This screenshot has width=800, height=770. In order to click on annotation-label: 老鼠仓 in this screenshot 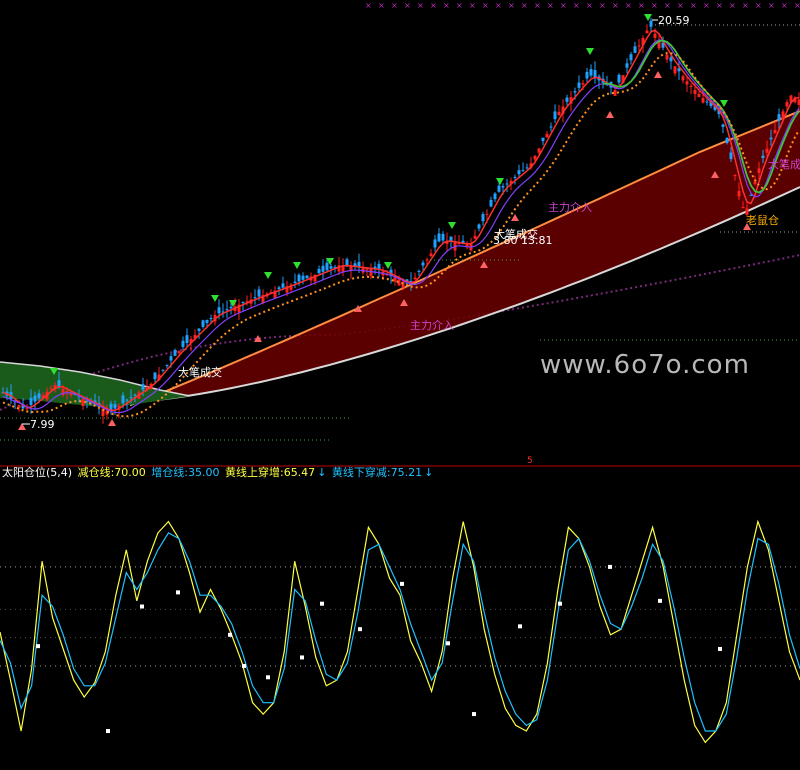, I will do `click(762, 220)`.